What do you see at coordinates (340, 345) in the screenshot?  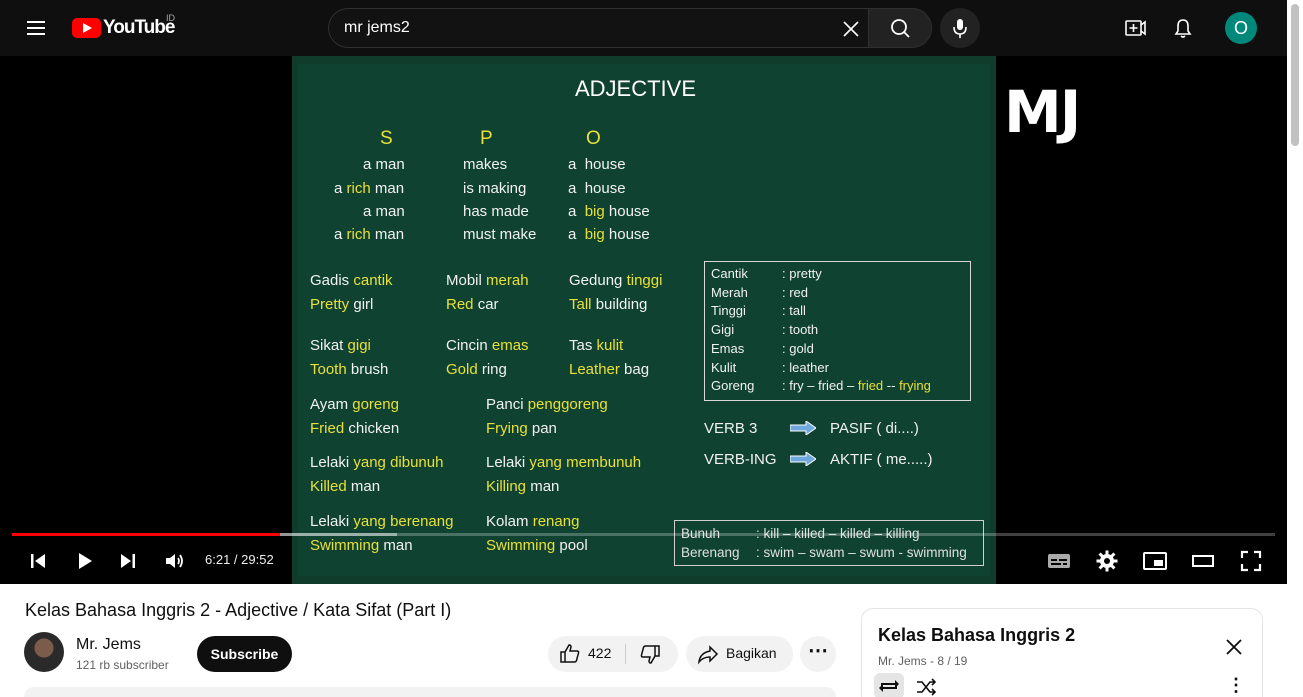 I see `indonesian-phrase: Sikat gigi` at bounding box center [340, 345].